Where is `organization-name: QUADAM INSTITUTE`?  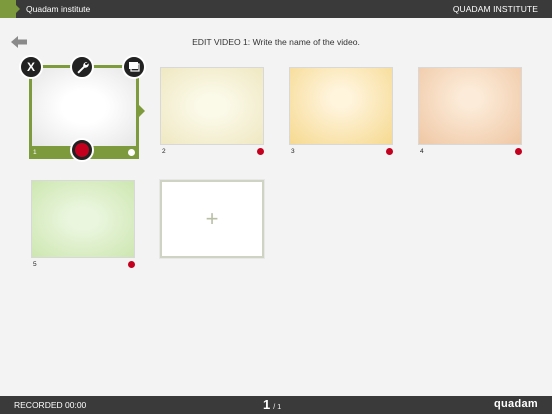
organization-name: QUADAM INSTITUTE is located at coordinates (495, 9).